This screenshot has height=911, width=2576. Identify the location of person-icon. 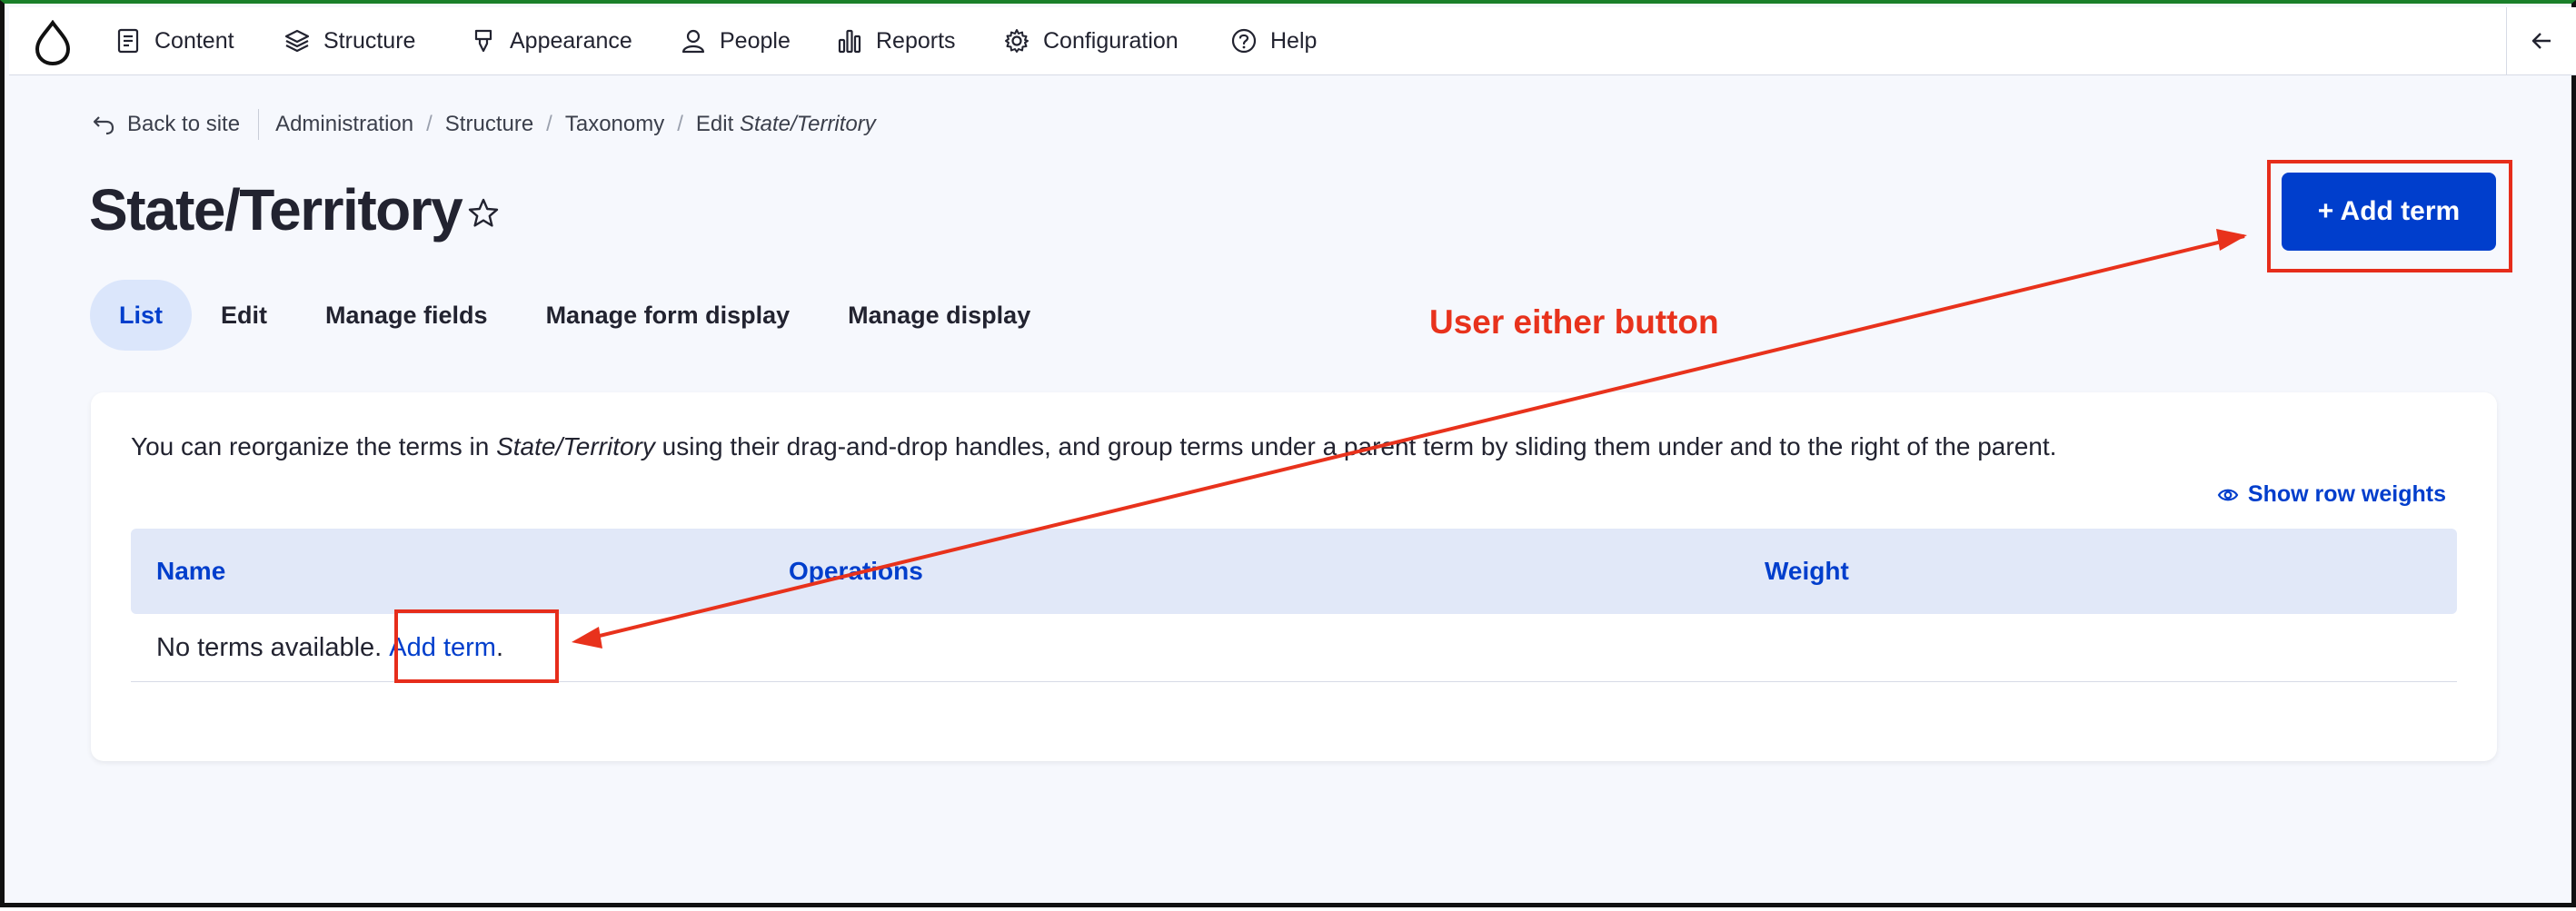
(693, 41).